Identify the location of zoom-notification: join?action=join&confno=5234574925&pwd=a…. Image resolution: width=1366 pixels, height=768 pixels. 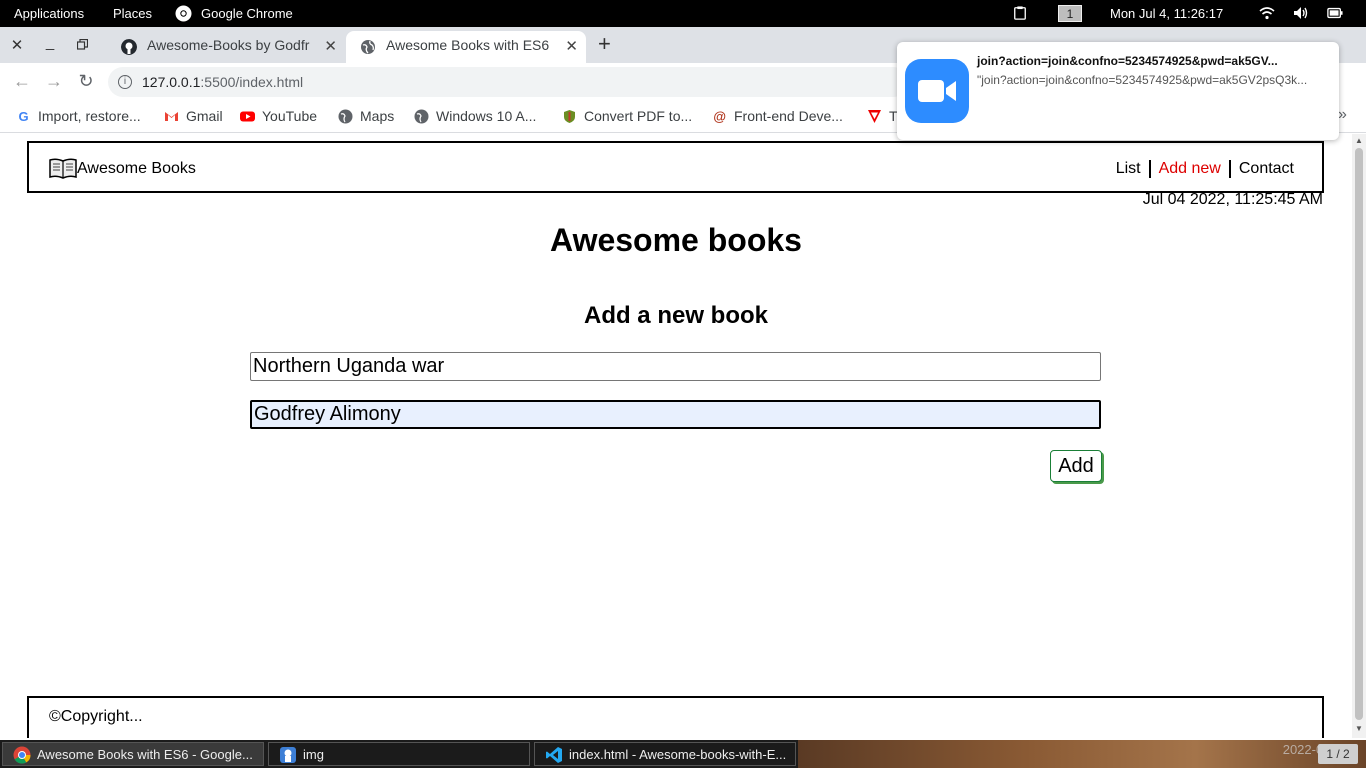
(1118, 91).